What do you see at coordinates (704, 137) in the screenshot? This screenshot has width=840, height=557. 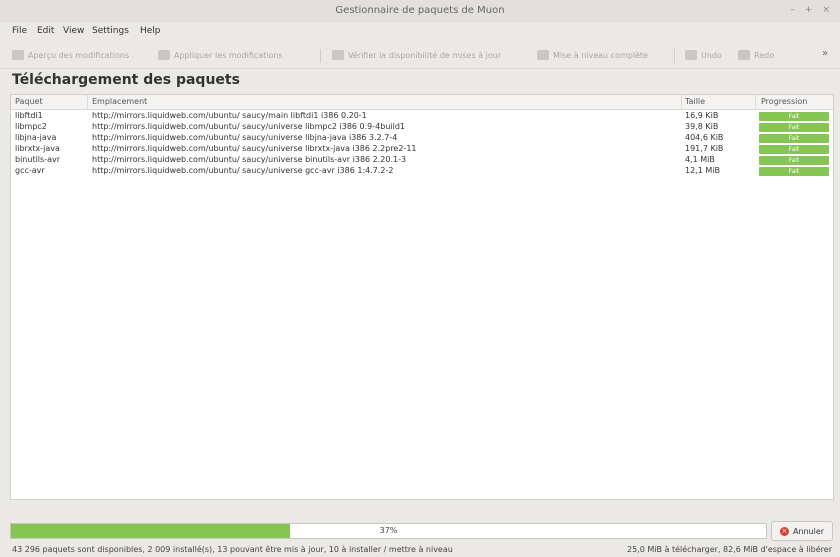 I see `cell-size: 404,6 KiB` at bounding box center [704, 137].